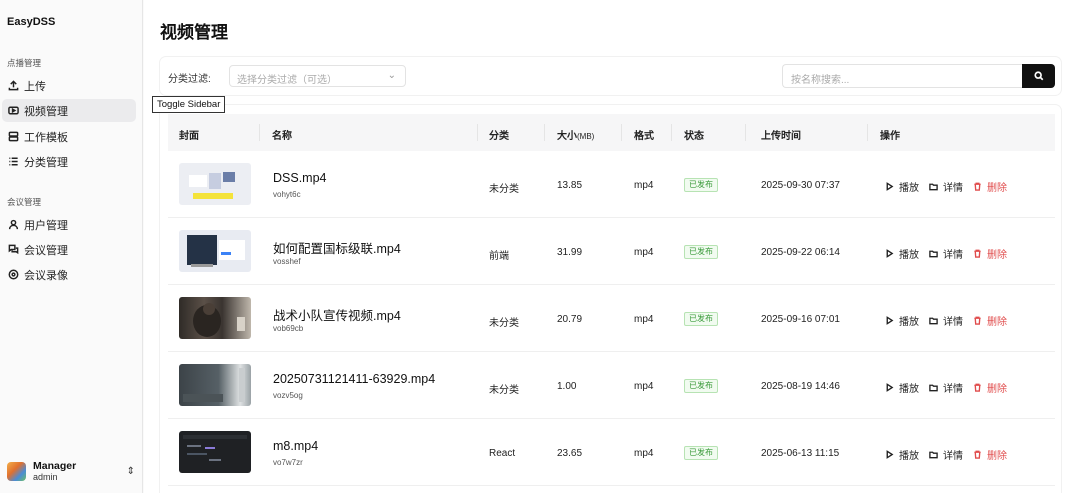 This screenshot has width=1080, height=493. What do you see at coordinates (502, 453) in the screenshot?
I see `video-category: React` at bounding box center [502, 453].